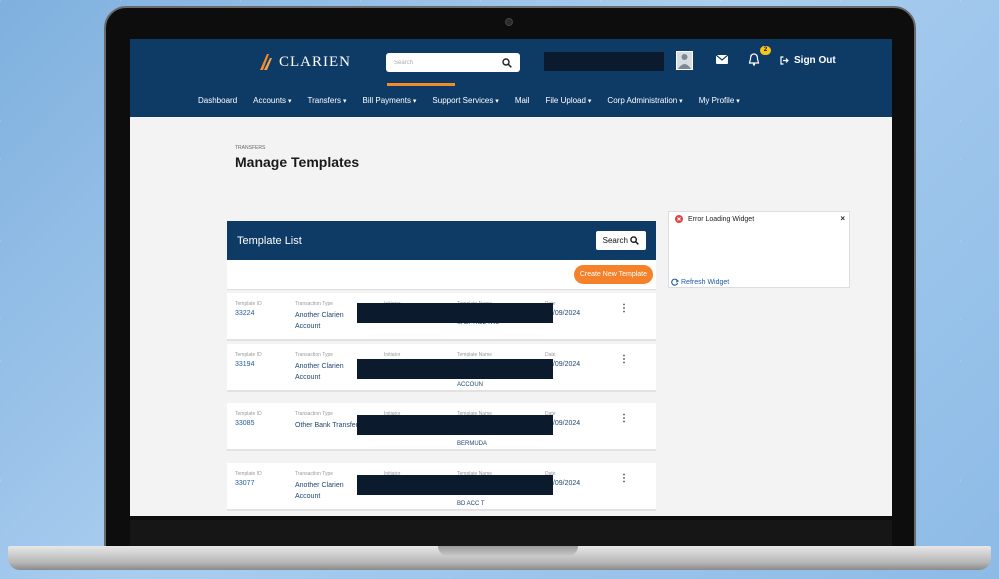 The width and height of the screenshot is (999, 579). Describe the element at coordinates (392, 355) in the screenshot. I see `label-initiator: Initiator` at that location.